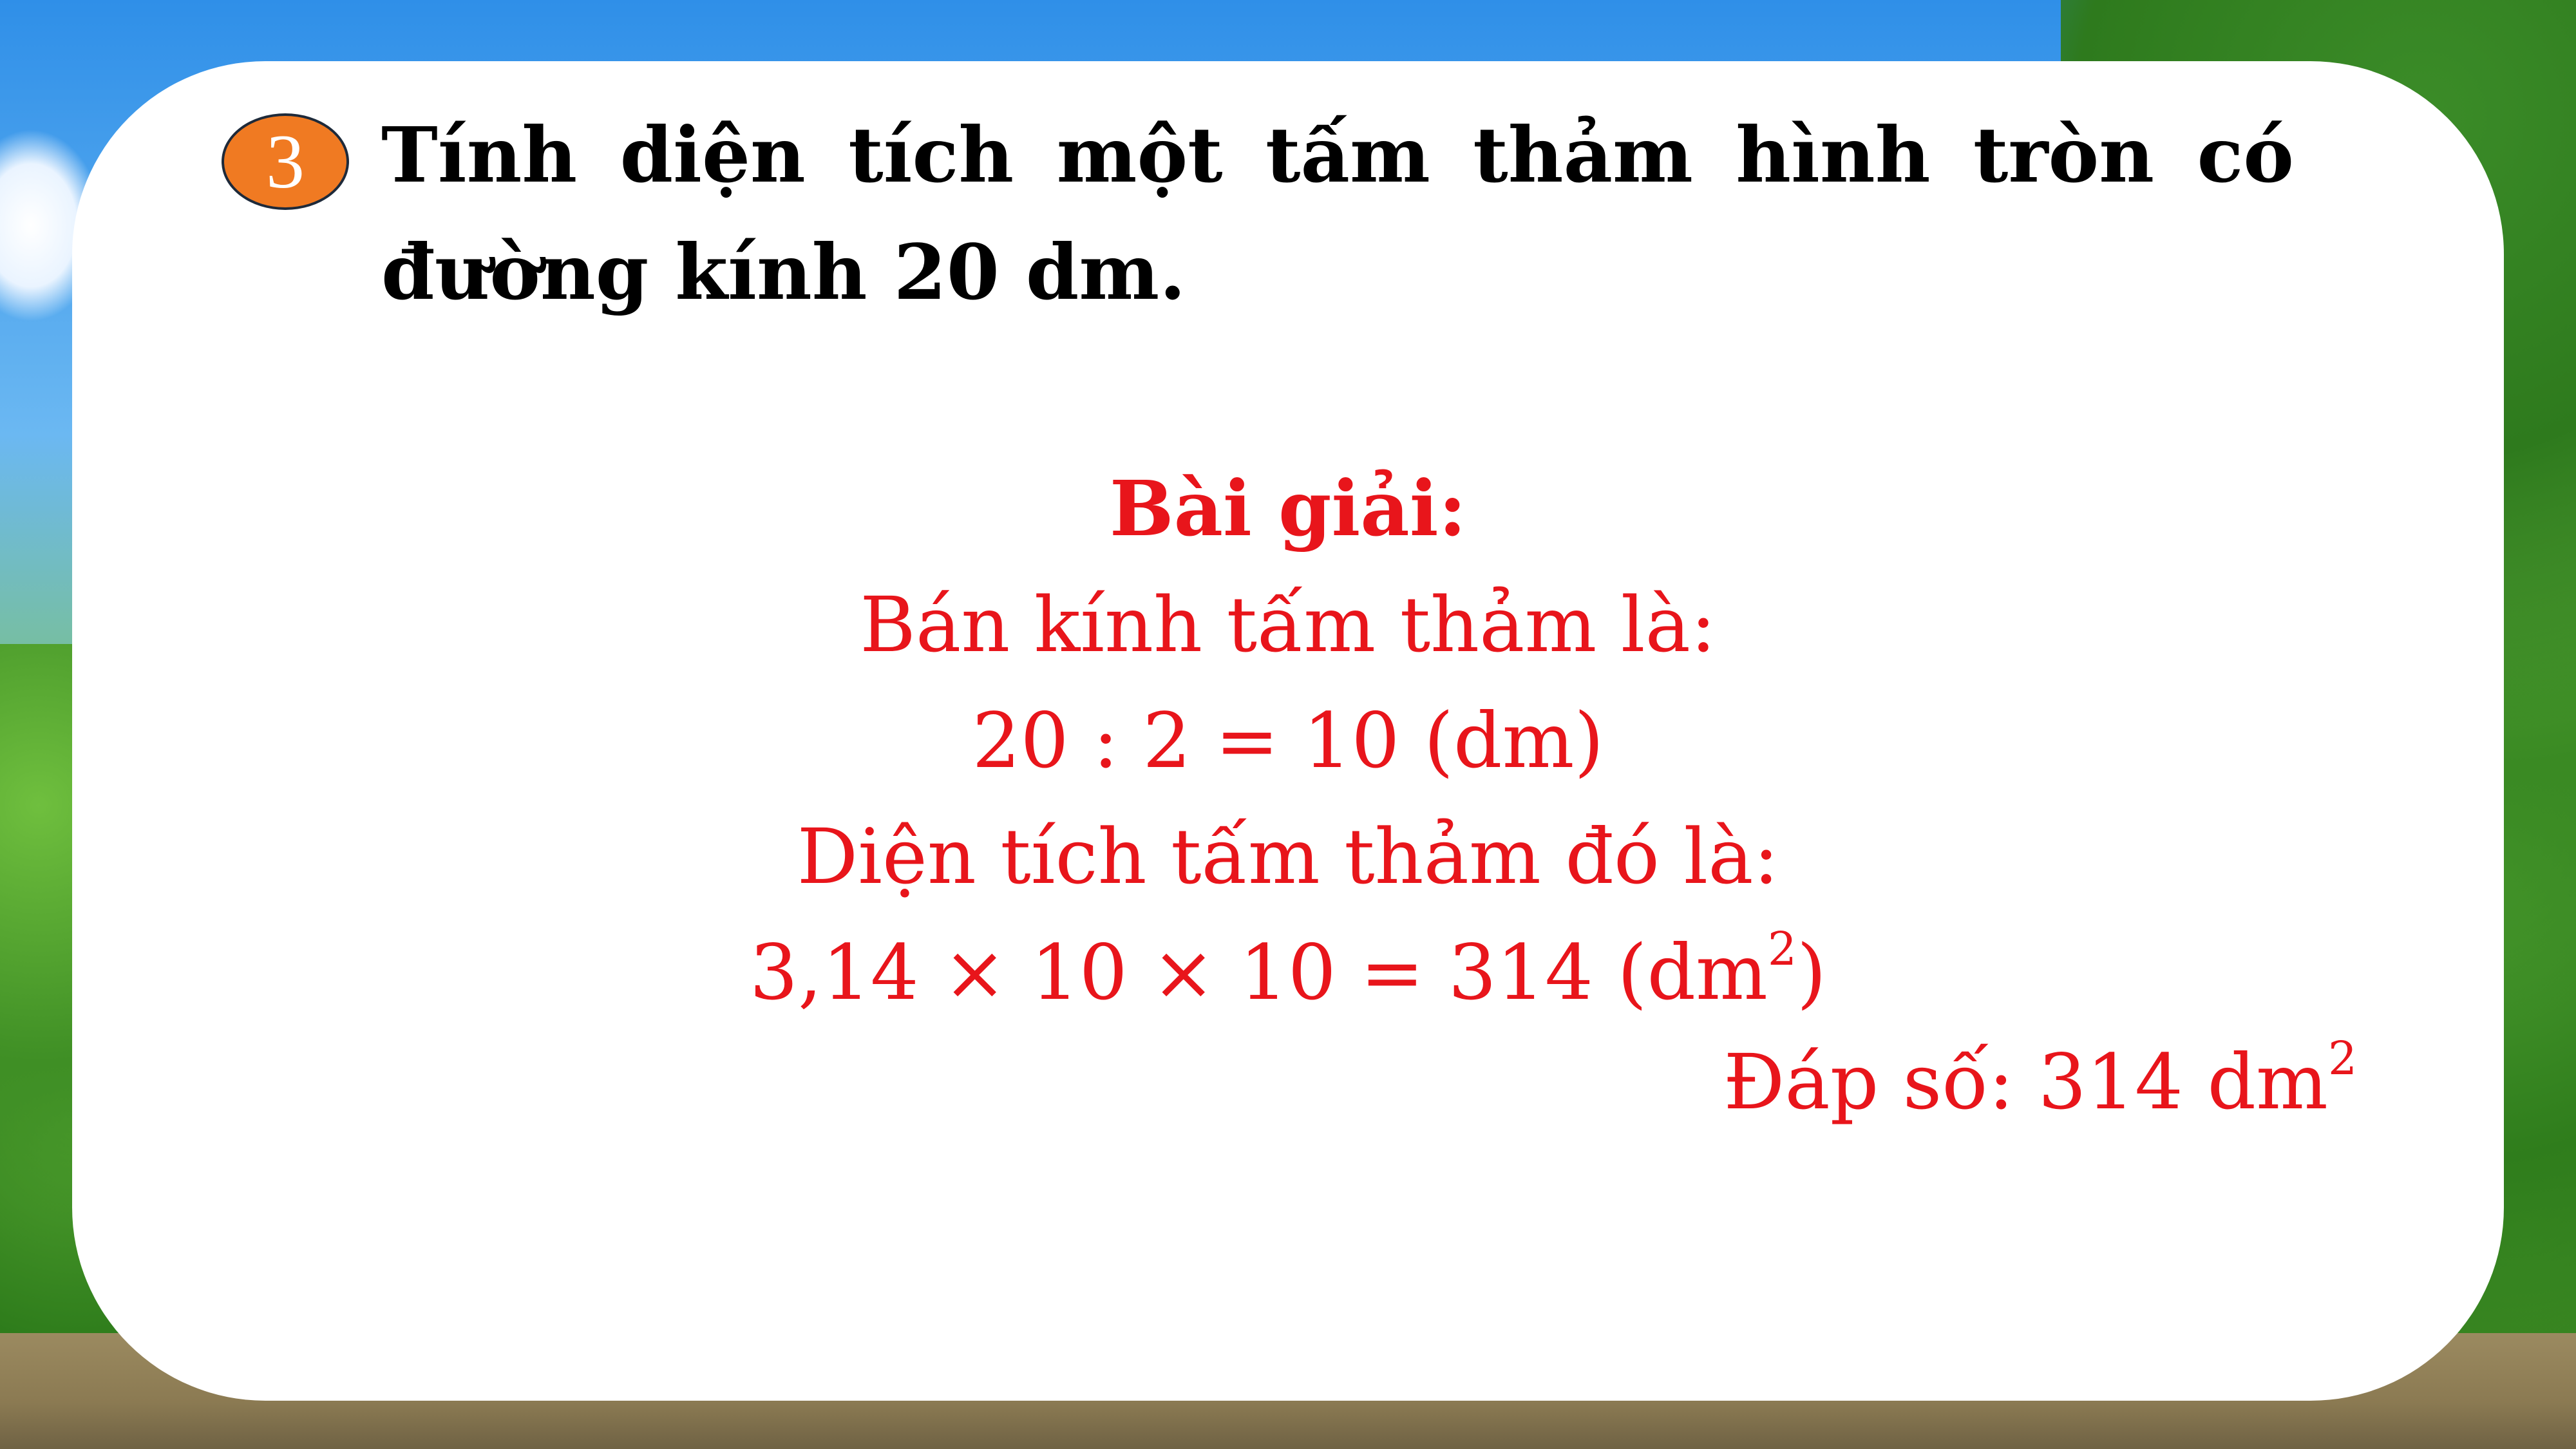  What do you see at coordinates (1288, 624) in the screenshot?
I see `step1-label: Bán kính tấm thảm là:` at bounding box center [1288, 624].